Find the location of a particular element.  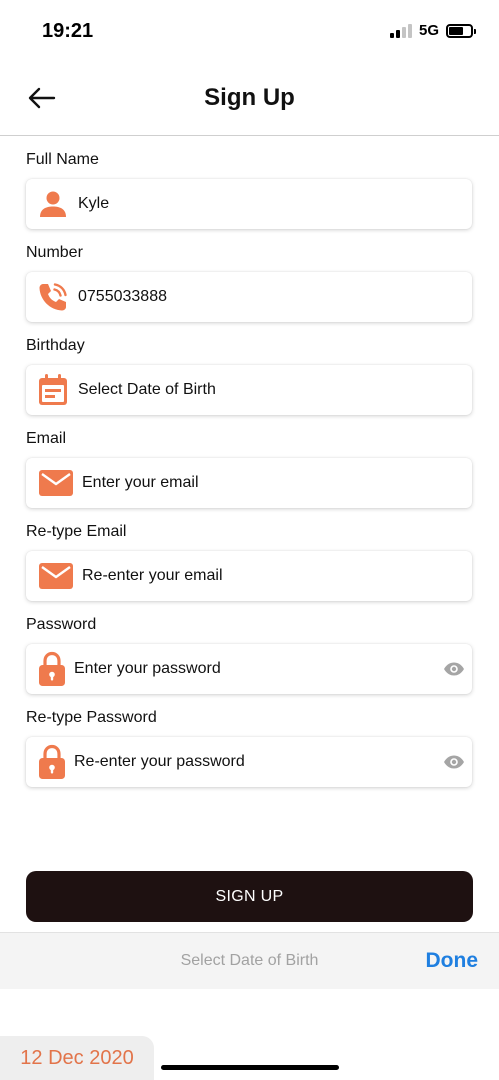

status-indicators: 5G is located at coordinates (432, 30).